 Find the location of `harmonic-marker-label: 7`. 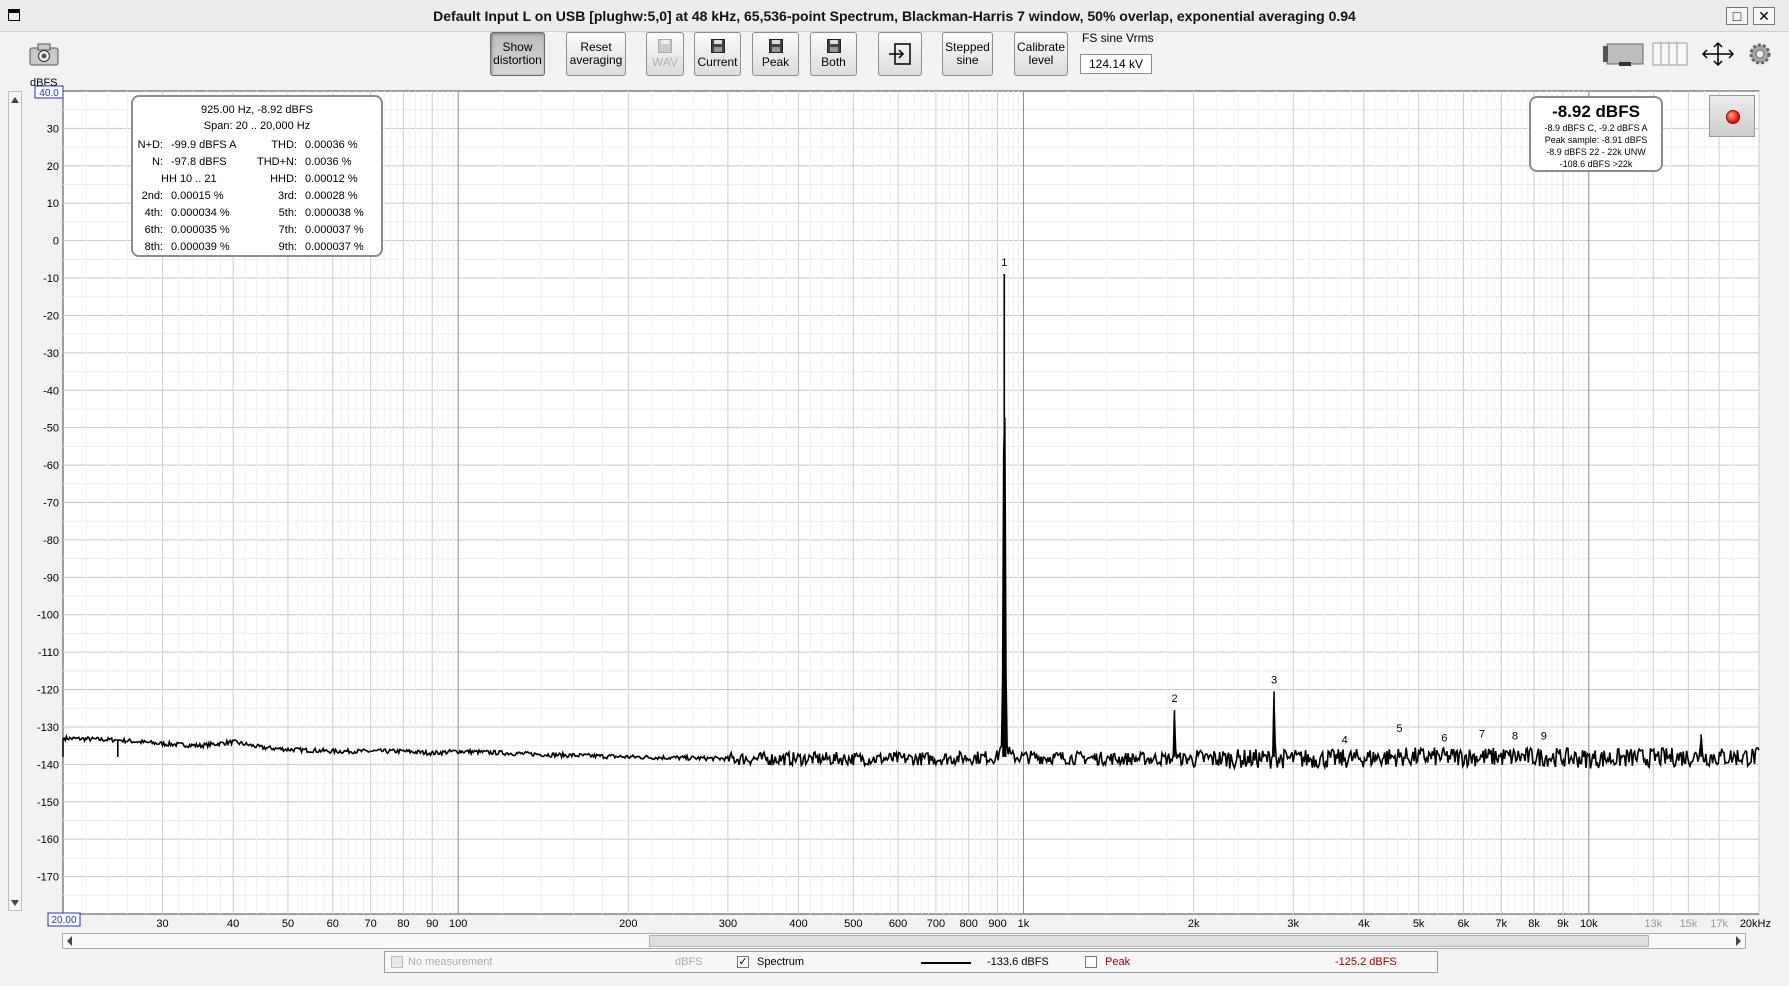

harmonic-marker-label: 7 is located at coordinates (1482, 735).